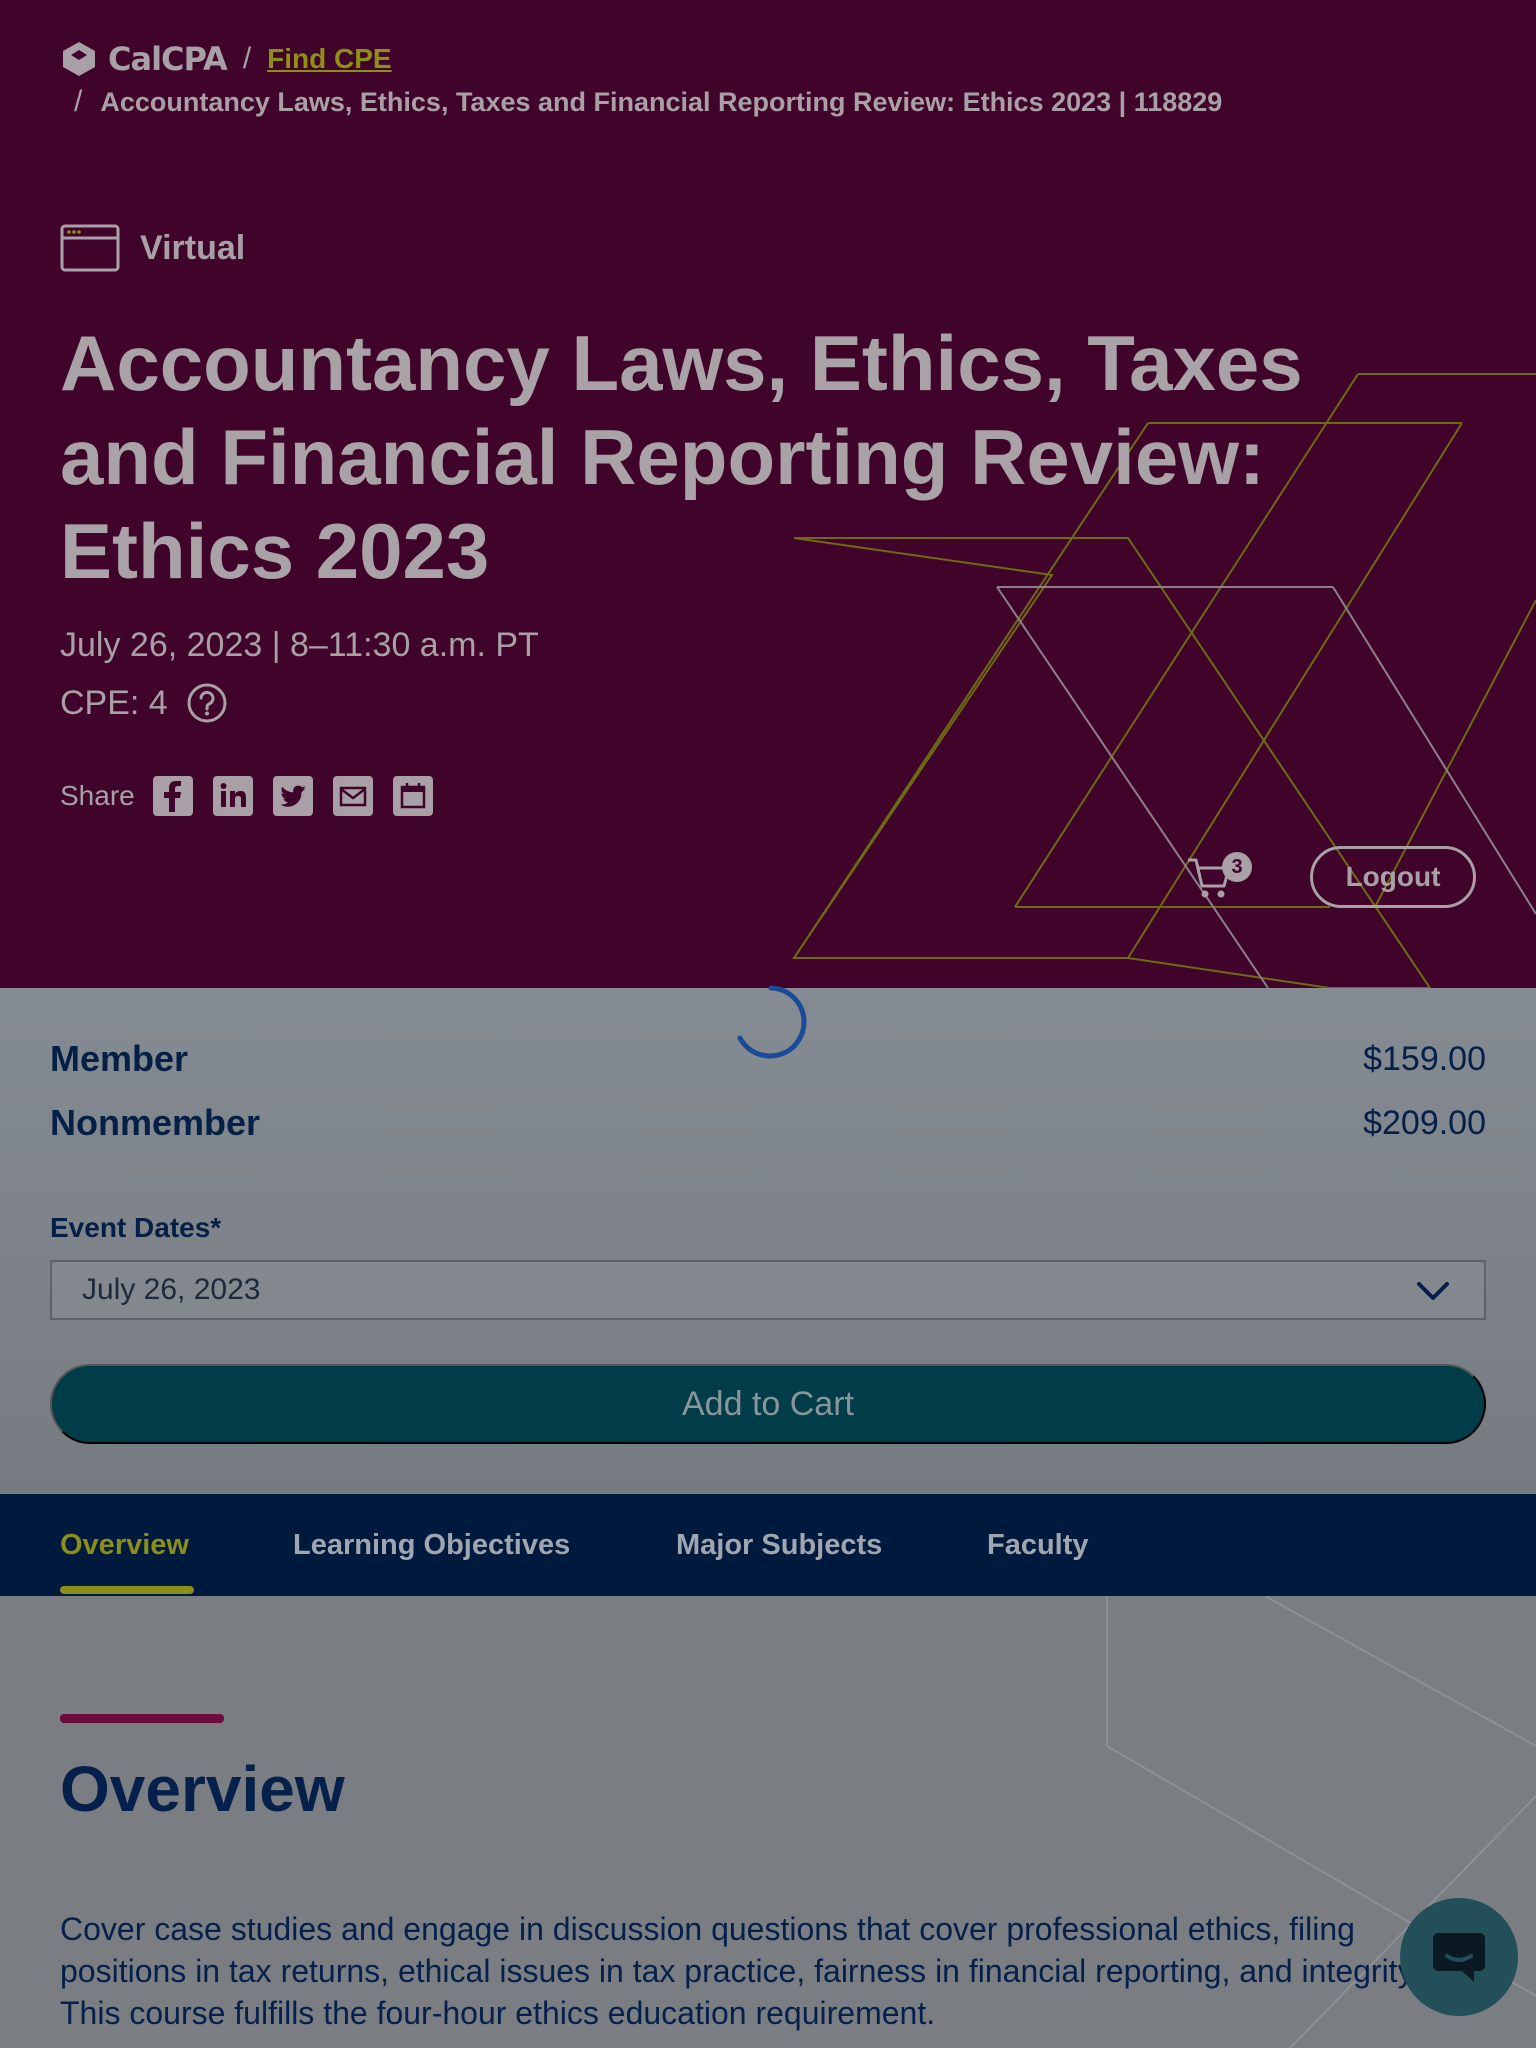 The image size is (1536, 2048). I want to click on chat-bubble-icon, so click(1459, 1957).